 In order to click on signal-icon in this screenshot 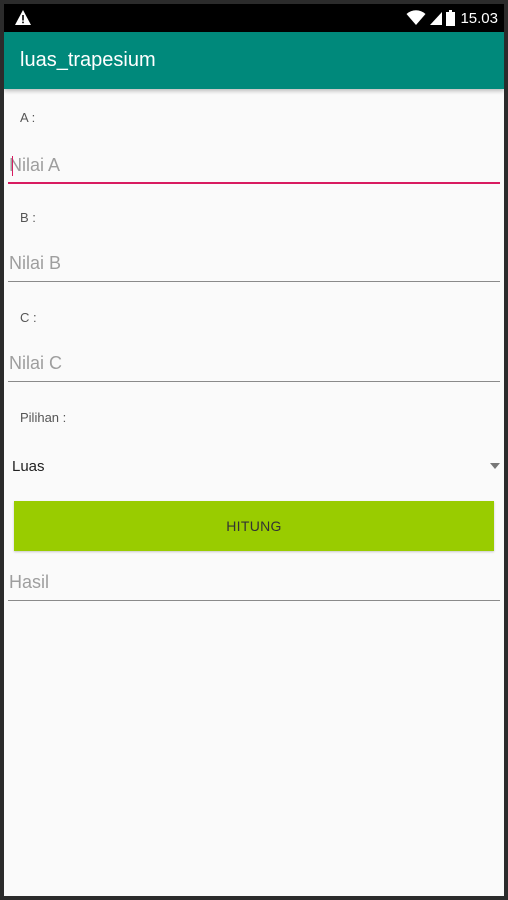, I will do `click(436, 18)`.